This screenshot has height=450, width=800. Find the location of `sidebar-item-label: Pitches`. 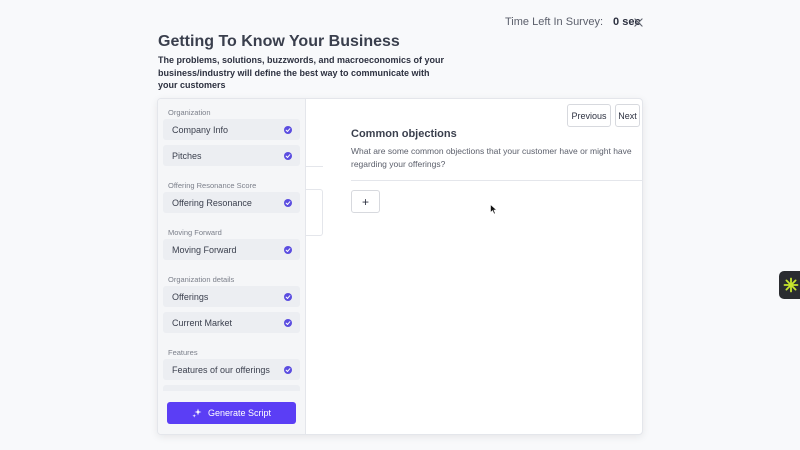

sidebar-item-label: Pitches is located at coordinates (187, 155).